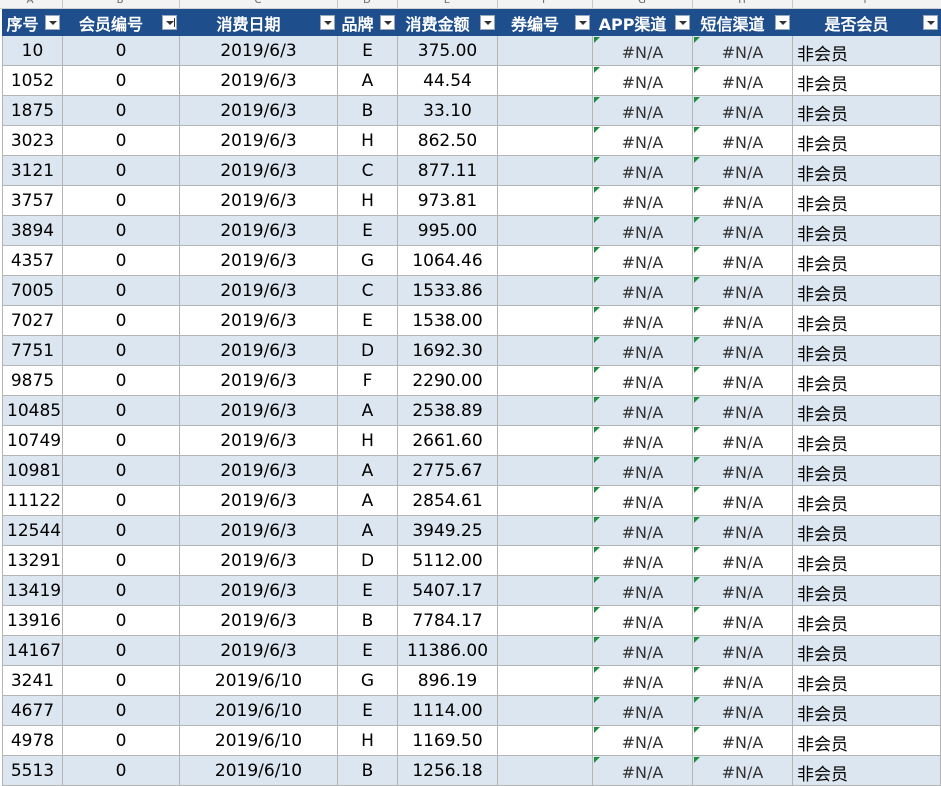  Describe the element at coordinates (447, 140) in the screenshot. I see `cell-amount: 862.50` at that location.